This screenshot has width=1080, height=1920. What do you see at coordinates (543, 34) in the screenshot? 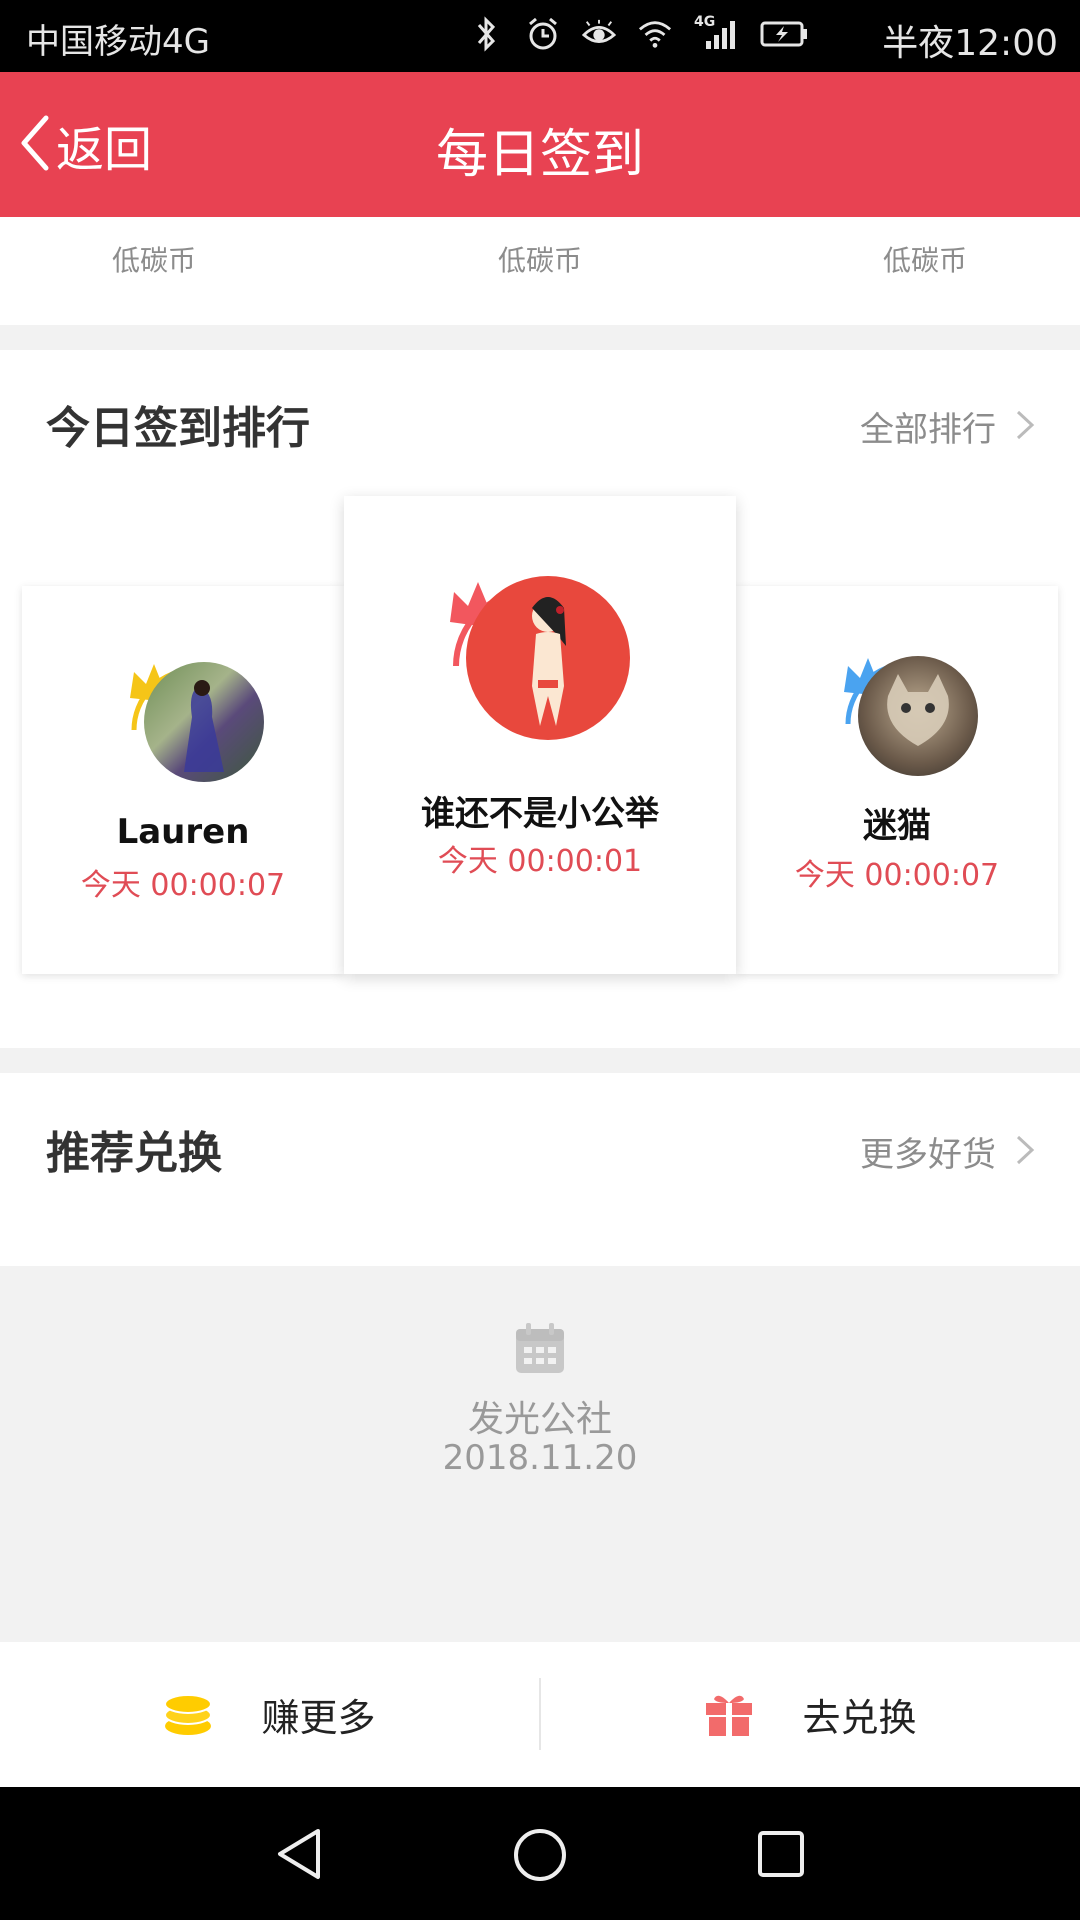
I see `alarm-icon` at bounding box center [543, 34].